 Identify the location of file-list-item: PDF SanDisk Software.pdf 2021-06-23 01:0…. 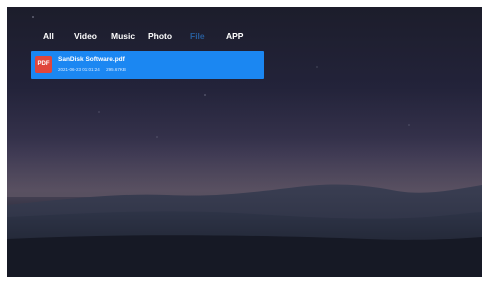
(147, 65).